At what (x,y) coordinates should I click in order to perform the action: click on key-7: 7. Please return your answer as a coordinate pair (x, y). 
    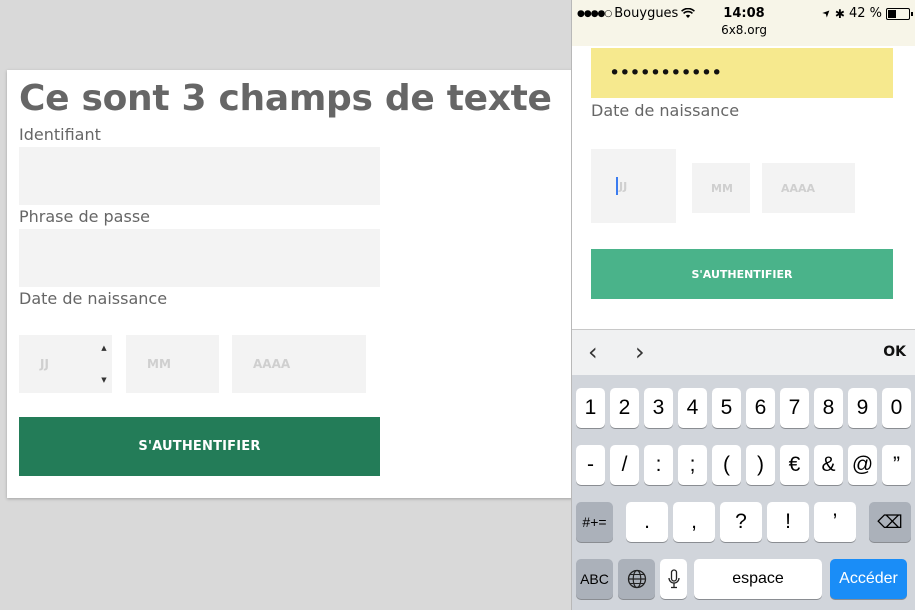
    Looking at the image, I should click on (794, 408).